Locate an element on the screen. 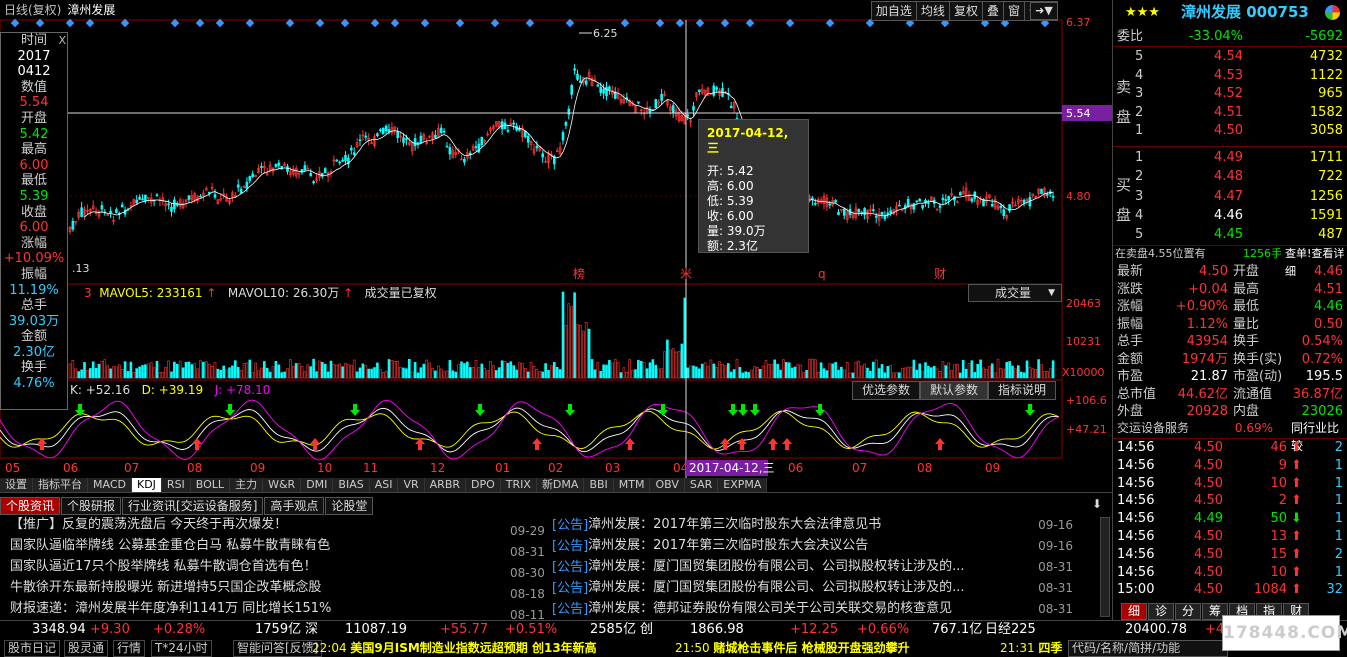 Image resolution: width=1347 pixels, height=657 pixels. optimal-params-button: 优选参数 is located at coordinates (886, 390).